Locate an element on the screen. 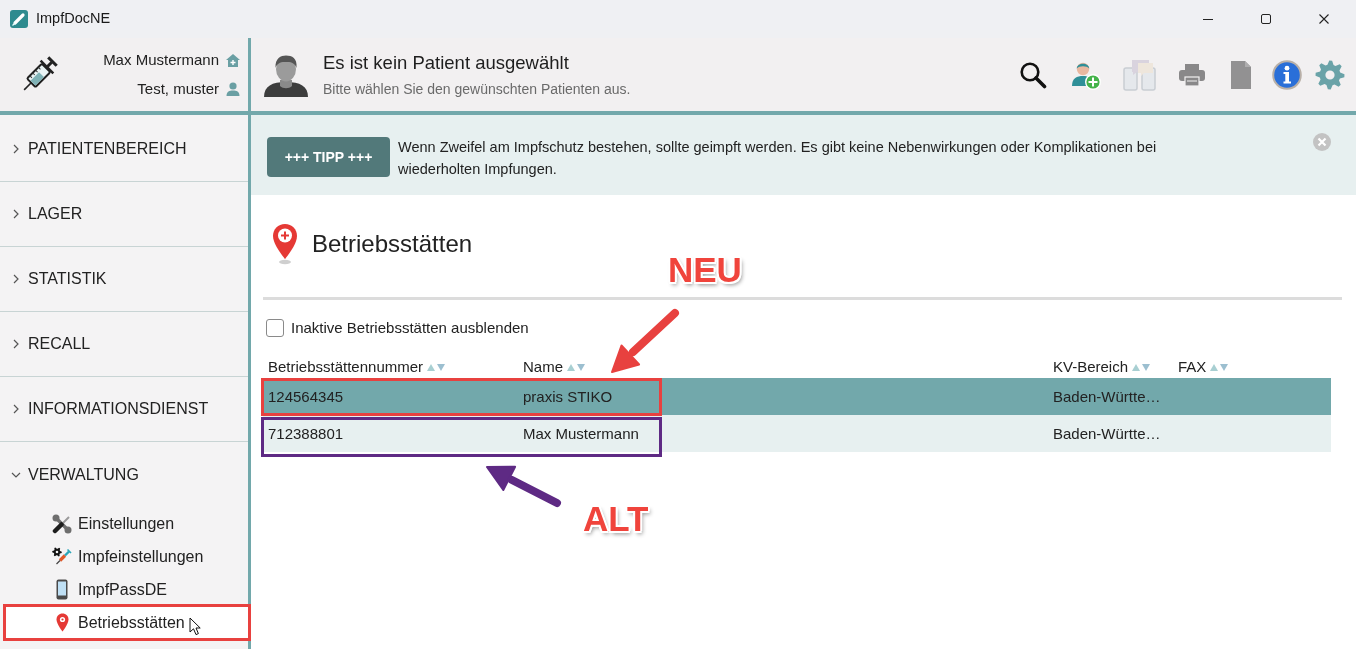 This screenshot has width=1356, height=649. sidebar-section: LAGER is located at coordinates (124, 214).